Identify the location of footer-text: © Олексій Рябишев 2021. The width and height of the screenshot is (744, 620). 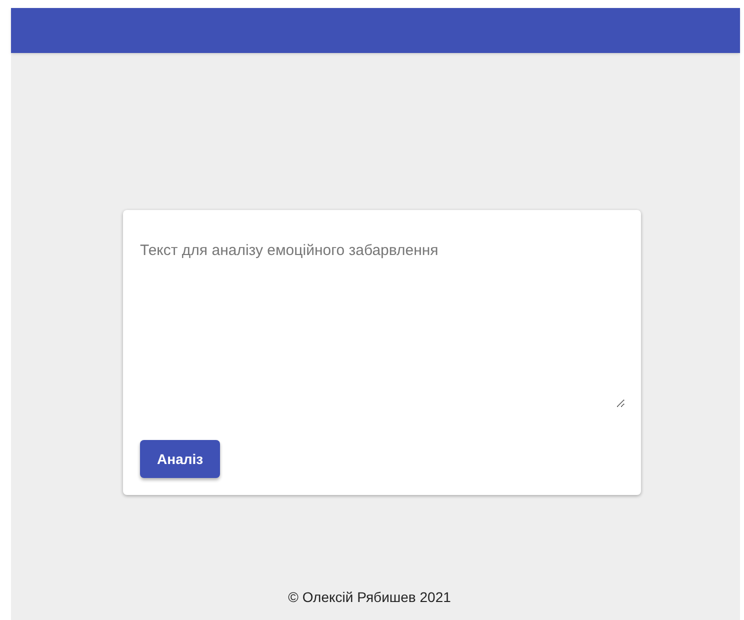
(369, 597).